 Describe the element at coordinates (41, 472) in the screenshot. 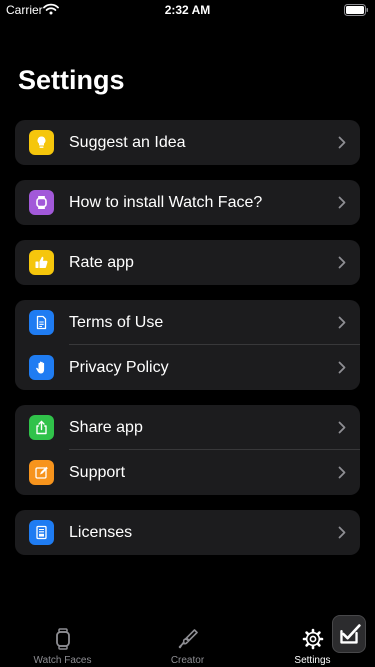

I see `edit-icon` at that location.